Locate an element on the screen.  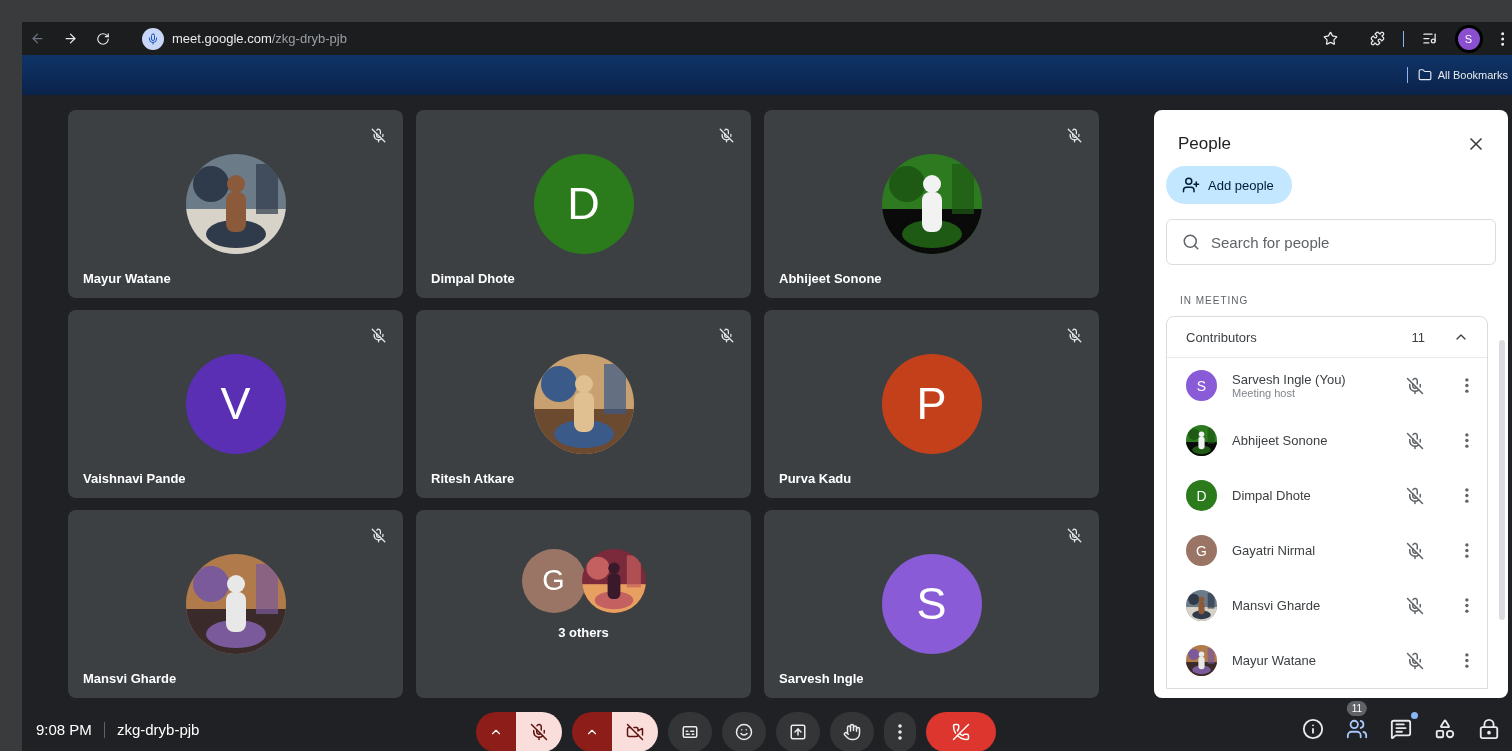
participant-row: Abhijeet Sonone is located at coordinates (1327, 440).